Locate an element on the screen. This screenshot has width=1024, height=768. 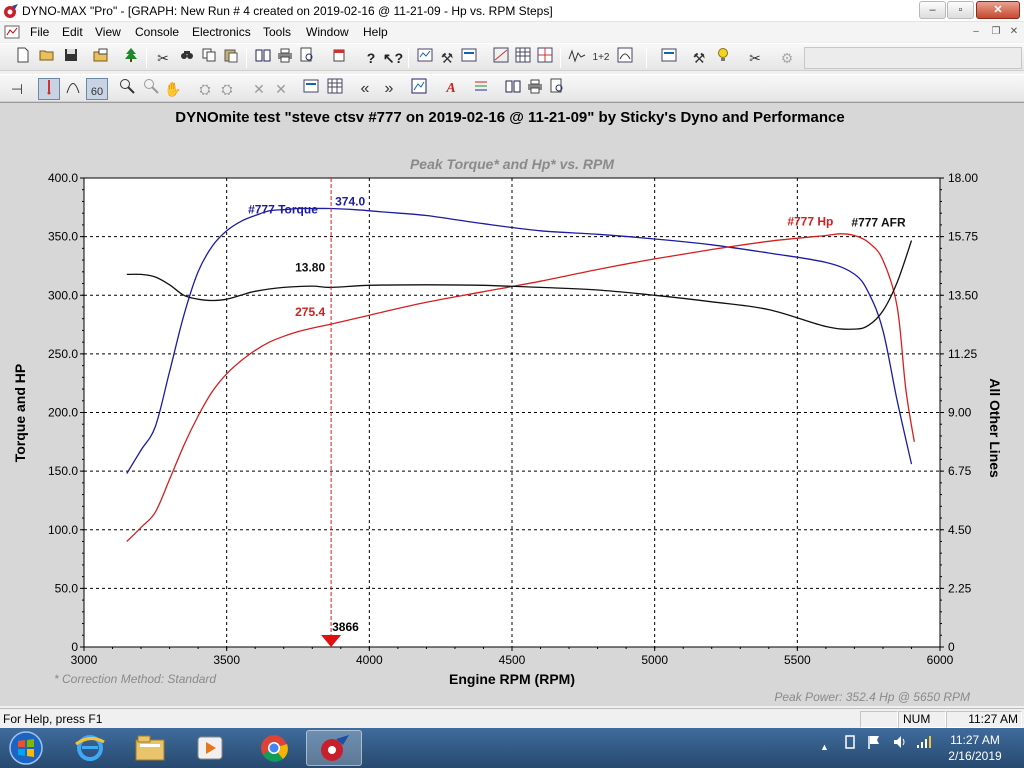
menu-help: Help is located at coordinates (375, 32).